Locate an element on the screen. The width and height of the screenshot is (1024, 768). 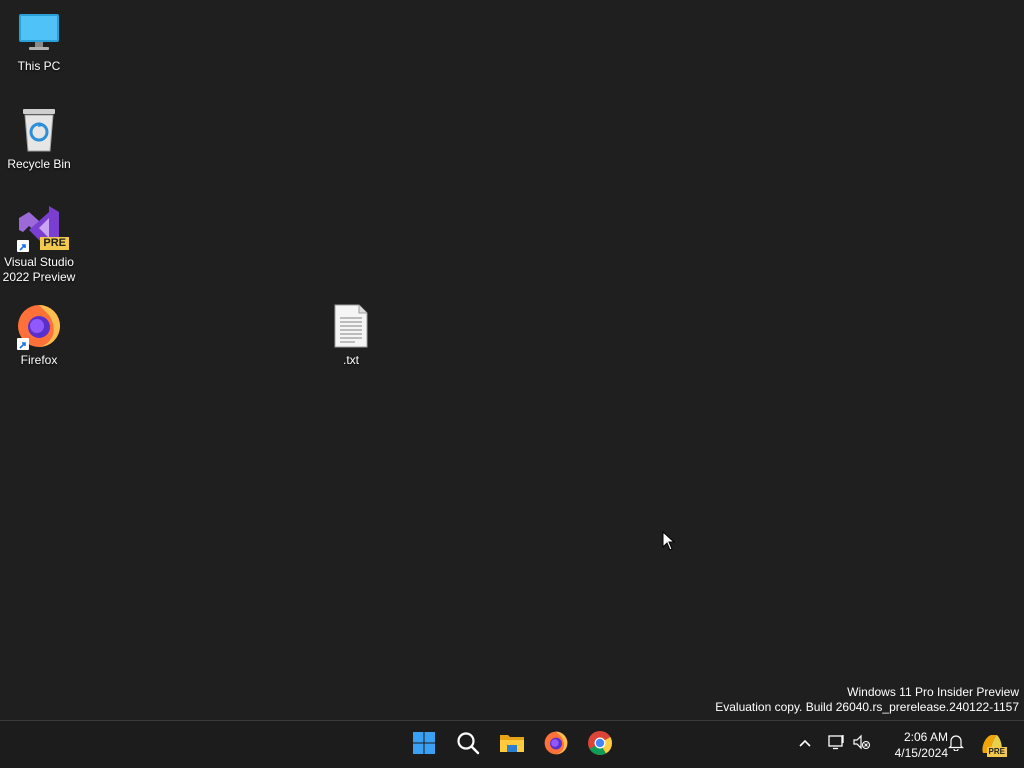
show-hidden-icons-button is located at coordinates (805, 744).